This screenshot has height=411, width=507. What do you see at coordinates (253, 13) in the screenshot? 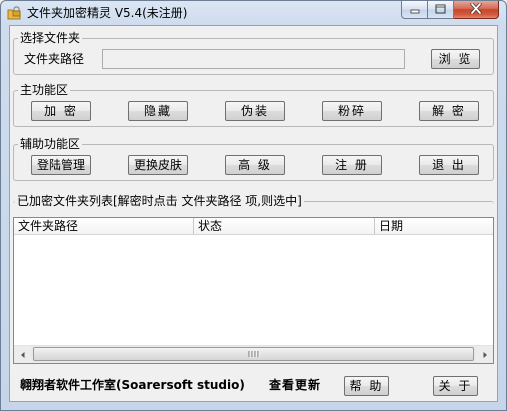
I see `title-bar: 文件夹加密精灵 V5.4(未注册)` at bounding box center [253, 13].